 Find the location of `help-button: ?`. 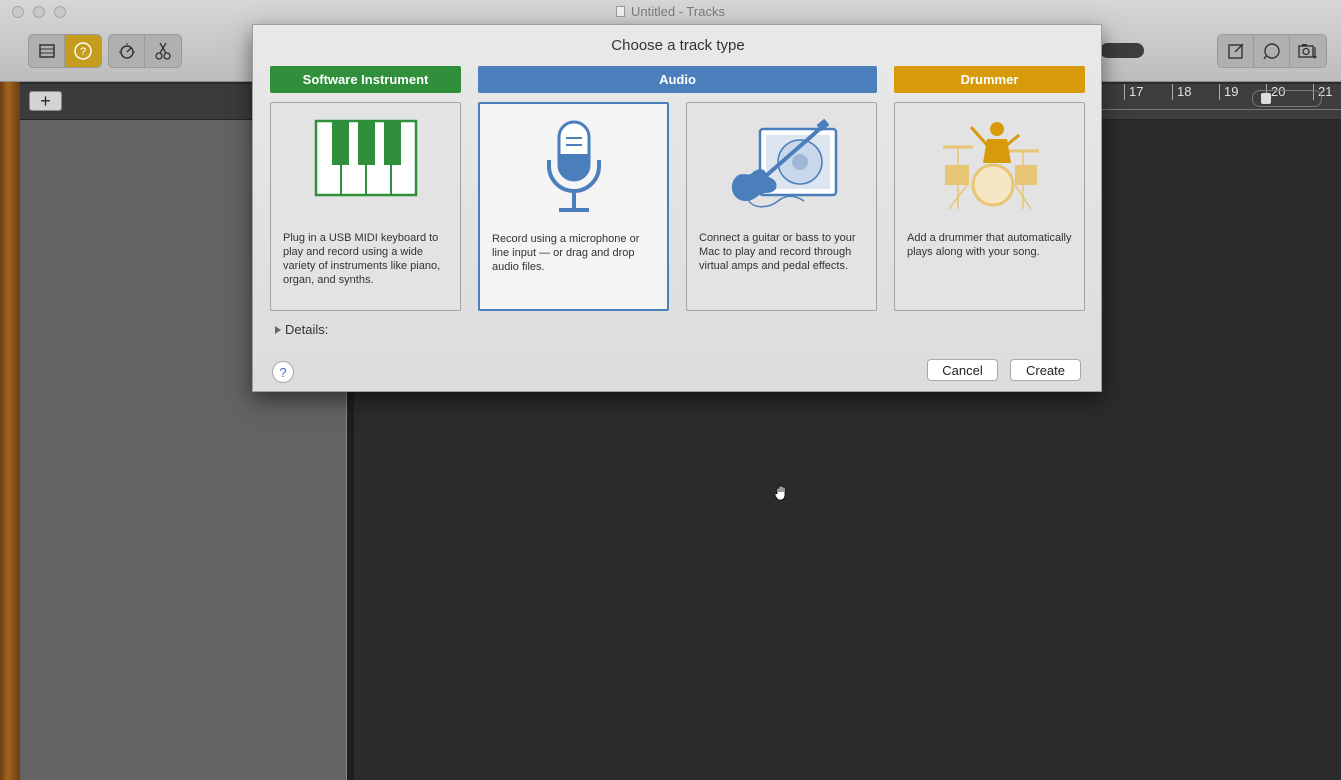

help-button: ? is located at coordinates (283, 372).